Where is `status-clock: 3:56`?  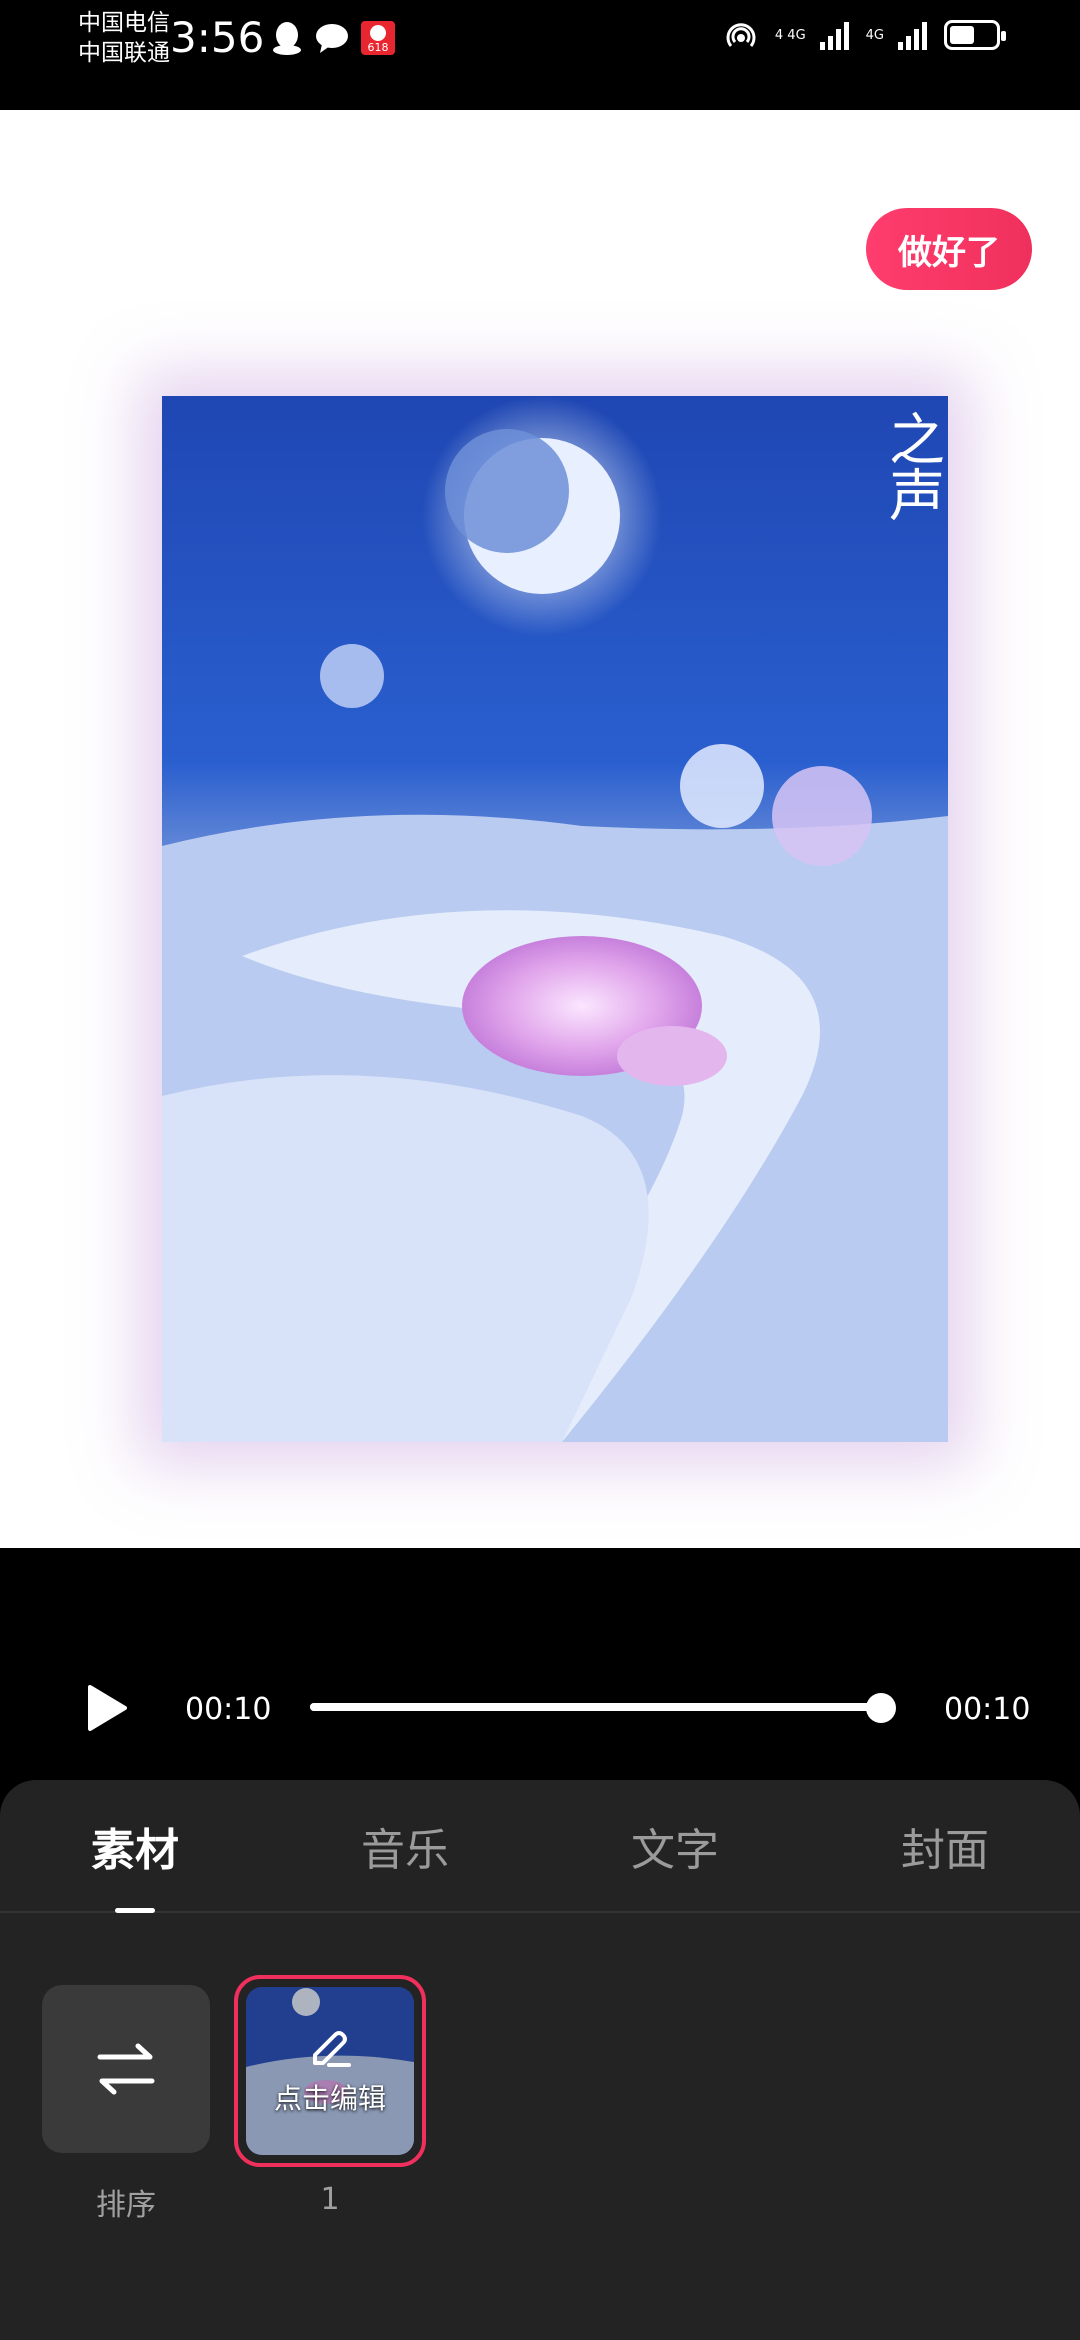 status-clock: 3:56 is located at coordinates (217, 37).